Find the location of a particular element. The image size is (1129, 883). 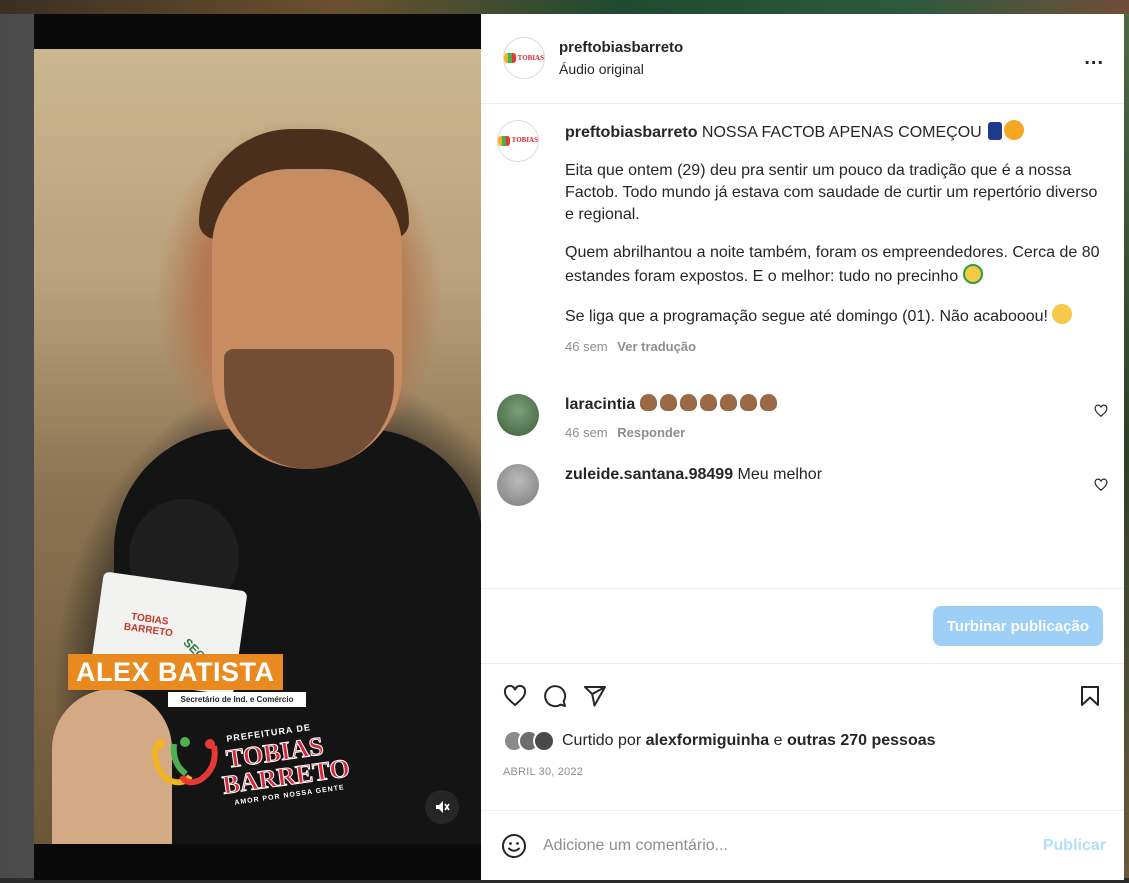

lower-third-name: ALEX BATISTA is located at coordinates (175, 672).